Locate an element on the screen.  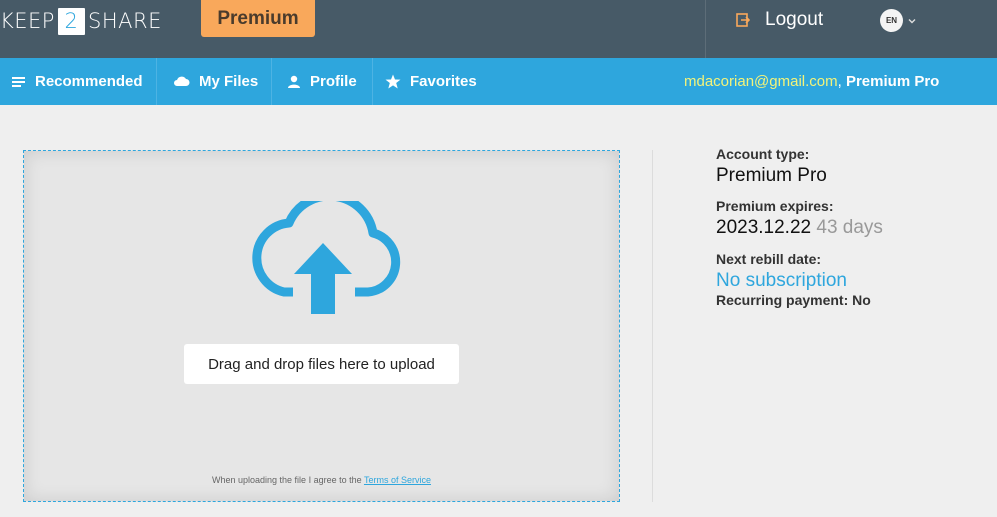
cloud-upload-icon is located at coordinates (326, 257).